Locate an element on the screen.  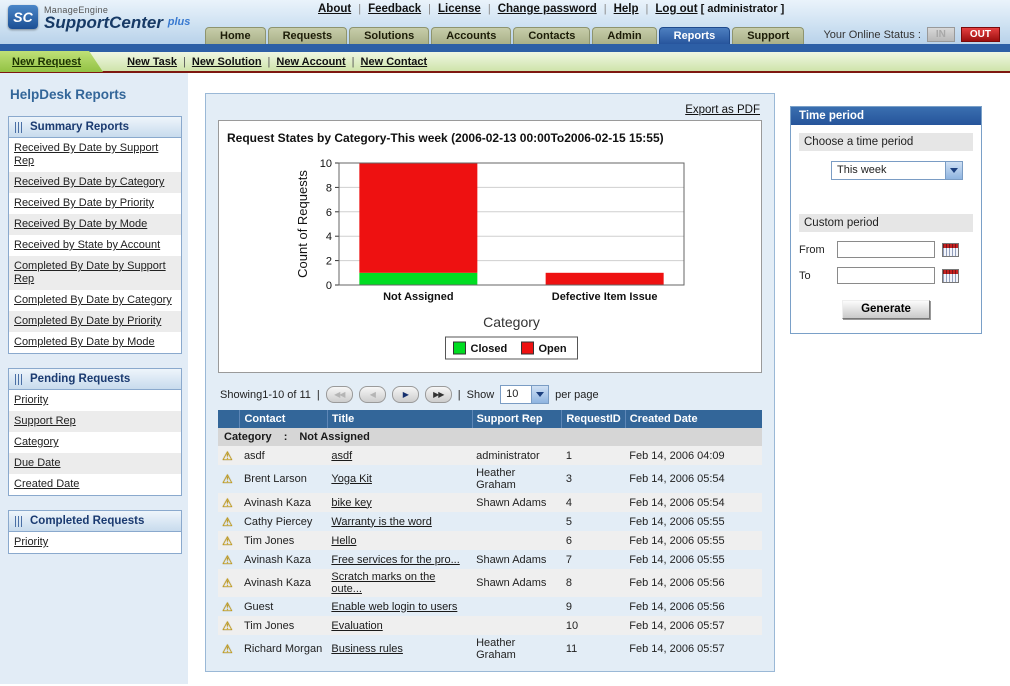
action-link-new-solution: New Solution is located at coordinates (227, 62).